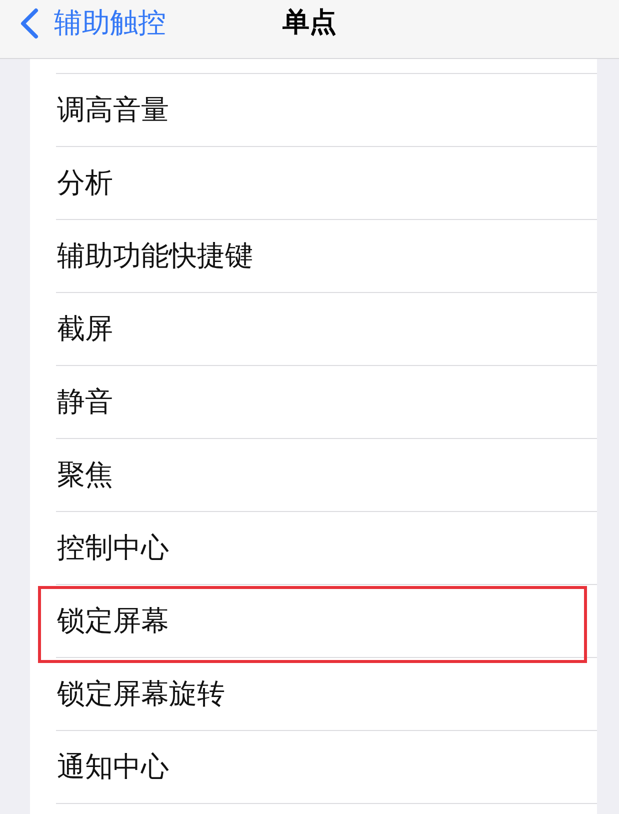 This screenshot has height=814, width=619. What do you see at coordinates (92, 23) in the screenshot?
I see `back-button: 辅助触控` at bounding box center [92, 23].